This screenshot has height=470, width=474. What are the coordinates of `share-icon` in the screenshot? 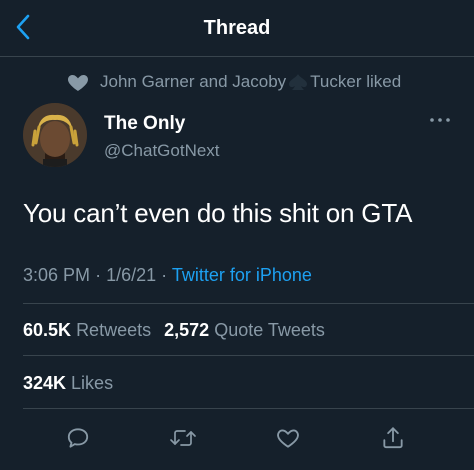 It's located at (393, 438).